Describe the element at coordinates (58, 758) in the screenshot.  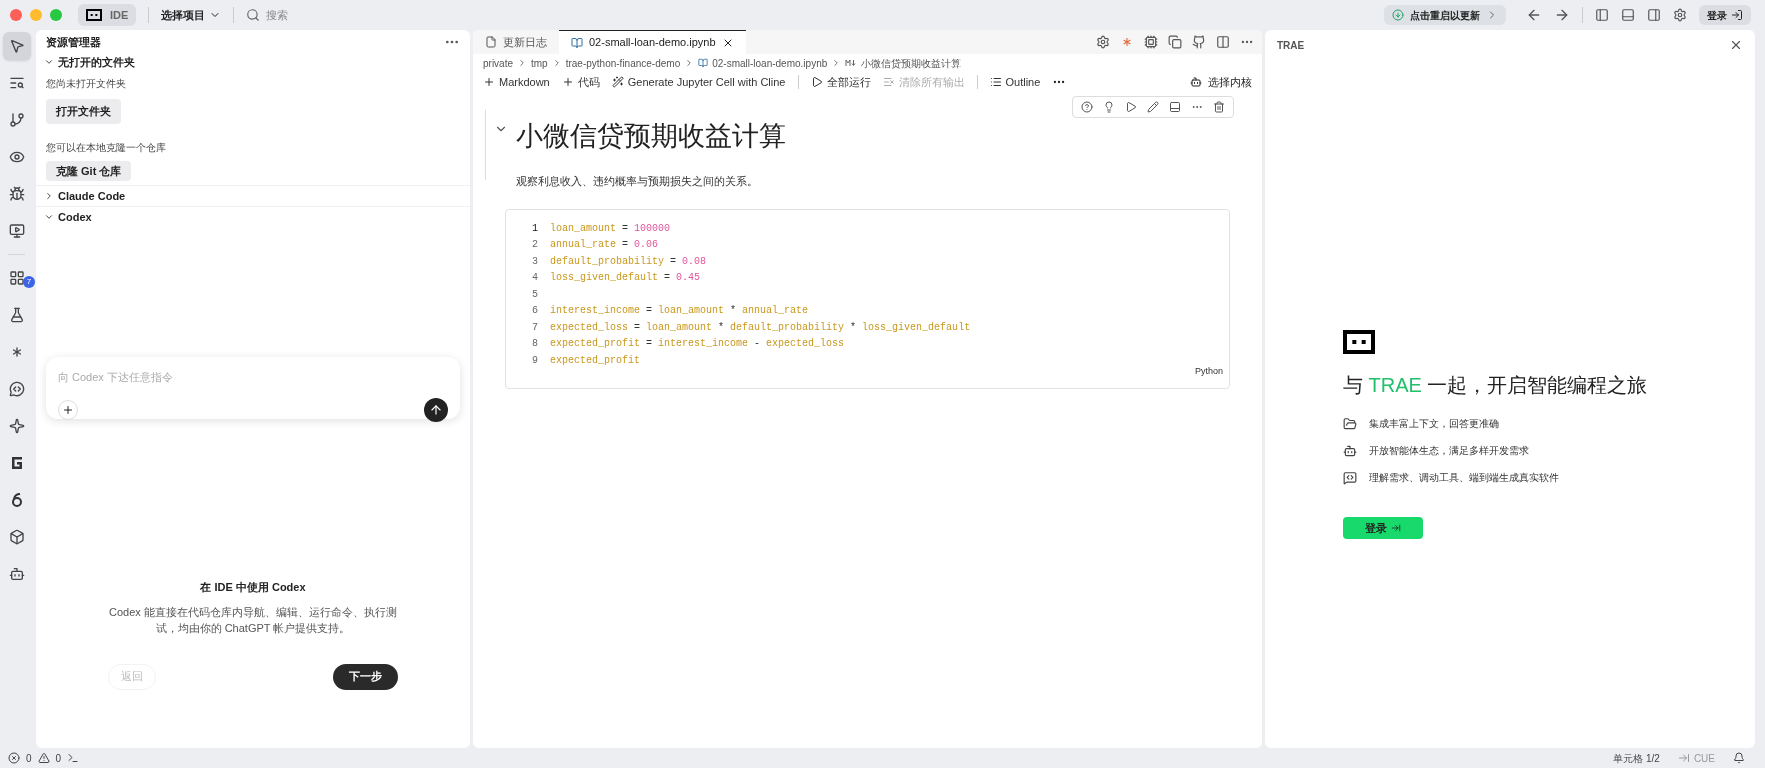
I see `warning-count: 0` at that location.